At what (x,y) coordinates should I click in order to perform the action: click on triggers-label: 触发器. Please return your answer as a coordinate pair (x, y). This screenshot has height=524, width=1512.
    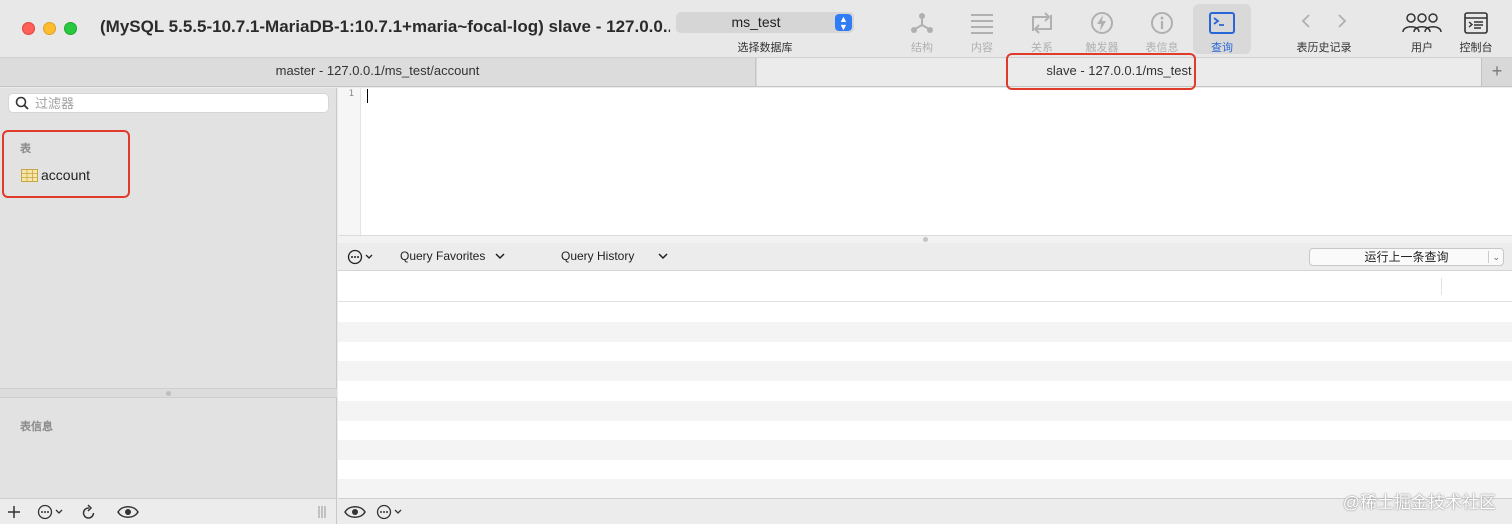
    Looking at the image, I should click on (1102, 48).